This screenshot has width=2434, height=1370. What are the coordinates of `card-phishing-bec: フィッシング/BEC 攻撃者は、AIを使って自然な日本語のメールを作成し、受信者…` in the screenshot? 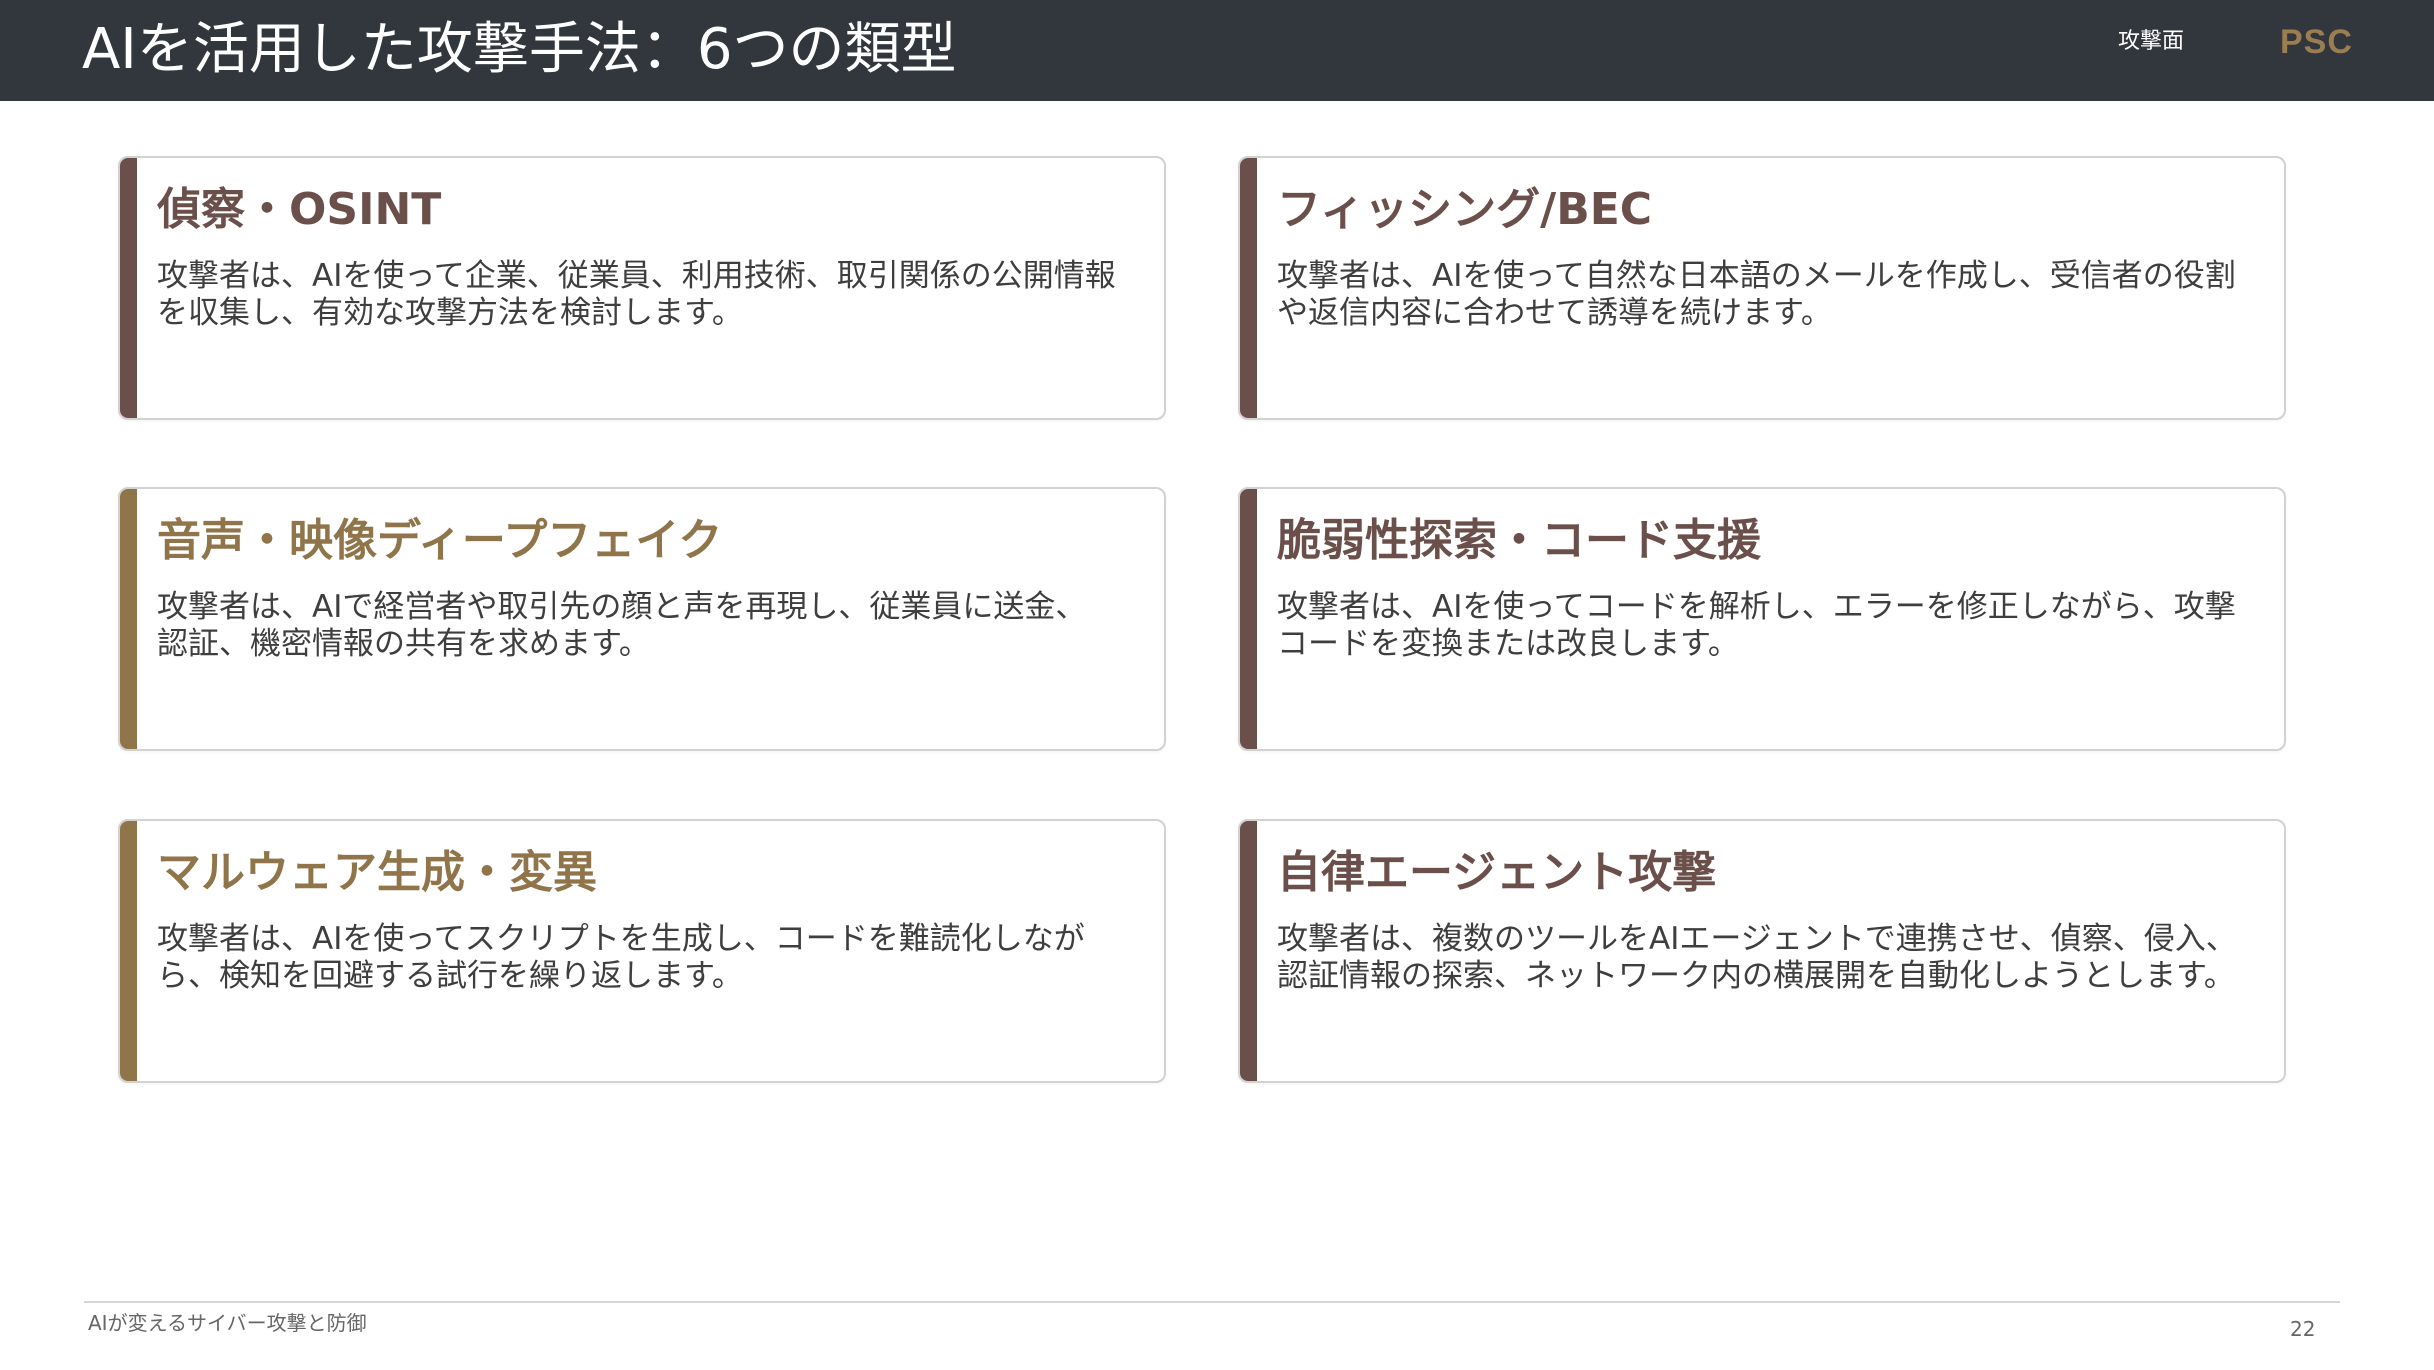 It's located at (1762, 288).